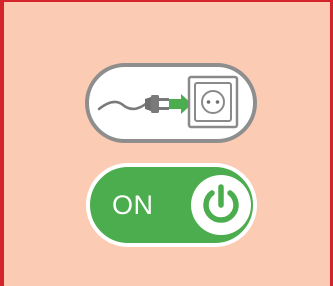  I want to click on power-icon, so click(221, 203).